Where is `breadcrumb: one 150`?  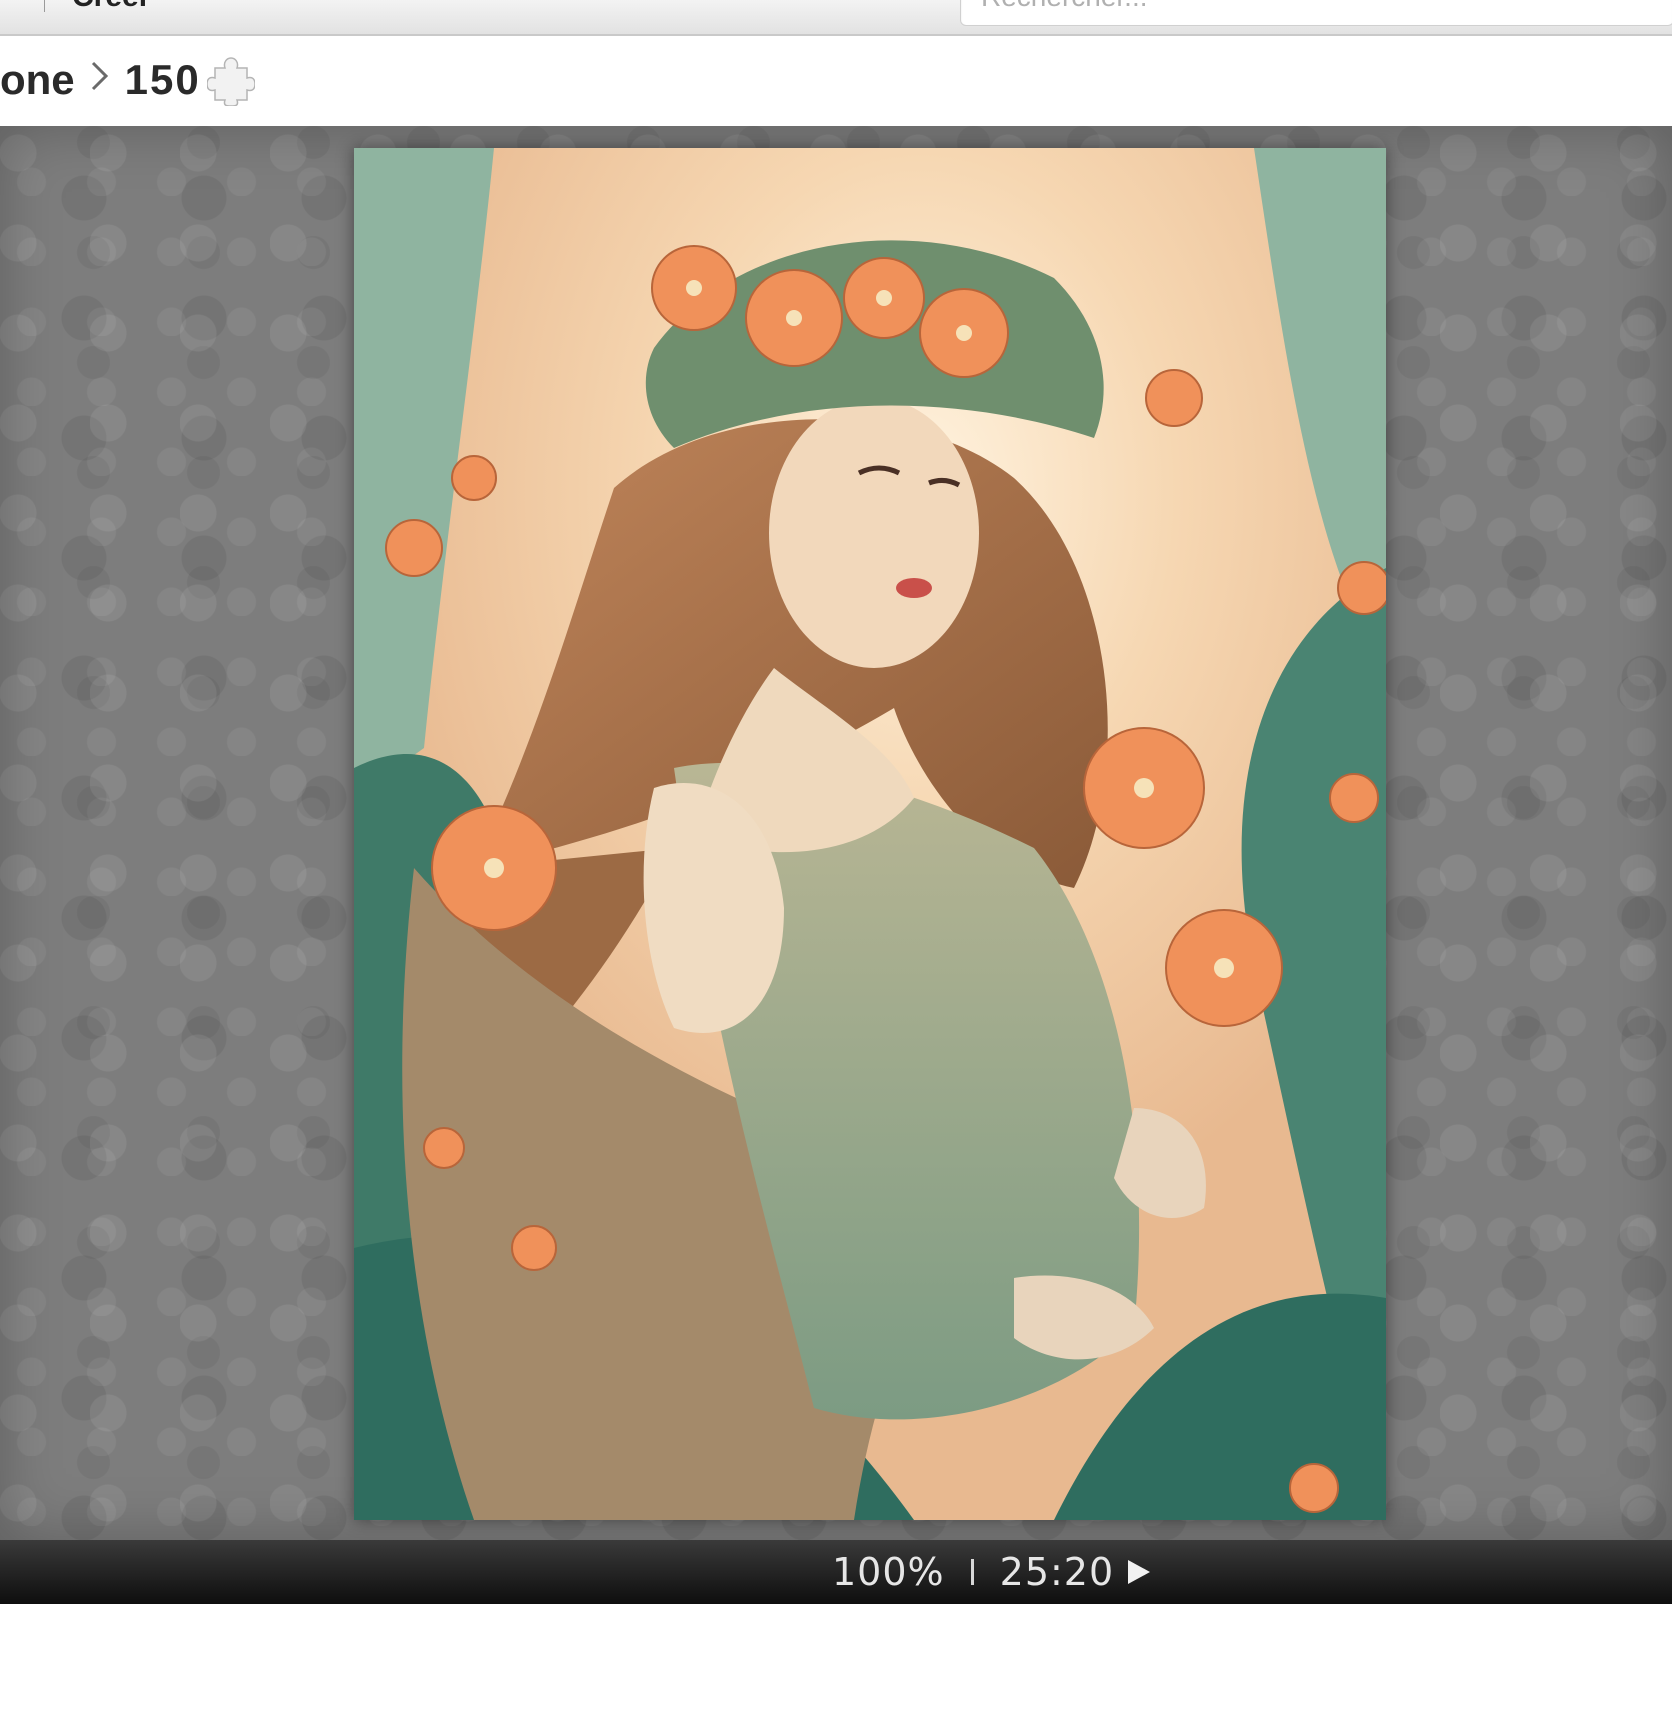 breadcrumb: one 150 is located at coordinates (128, 80).